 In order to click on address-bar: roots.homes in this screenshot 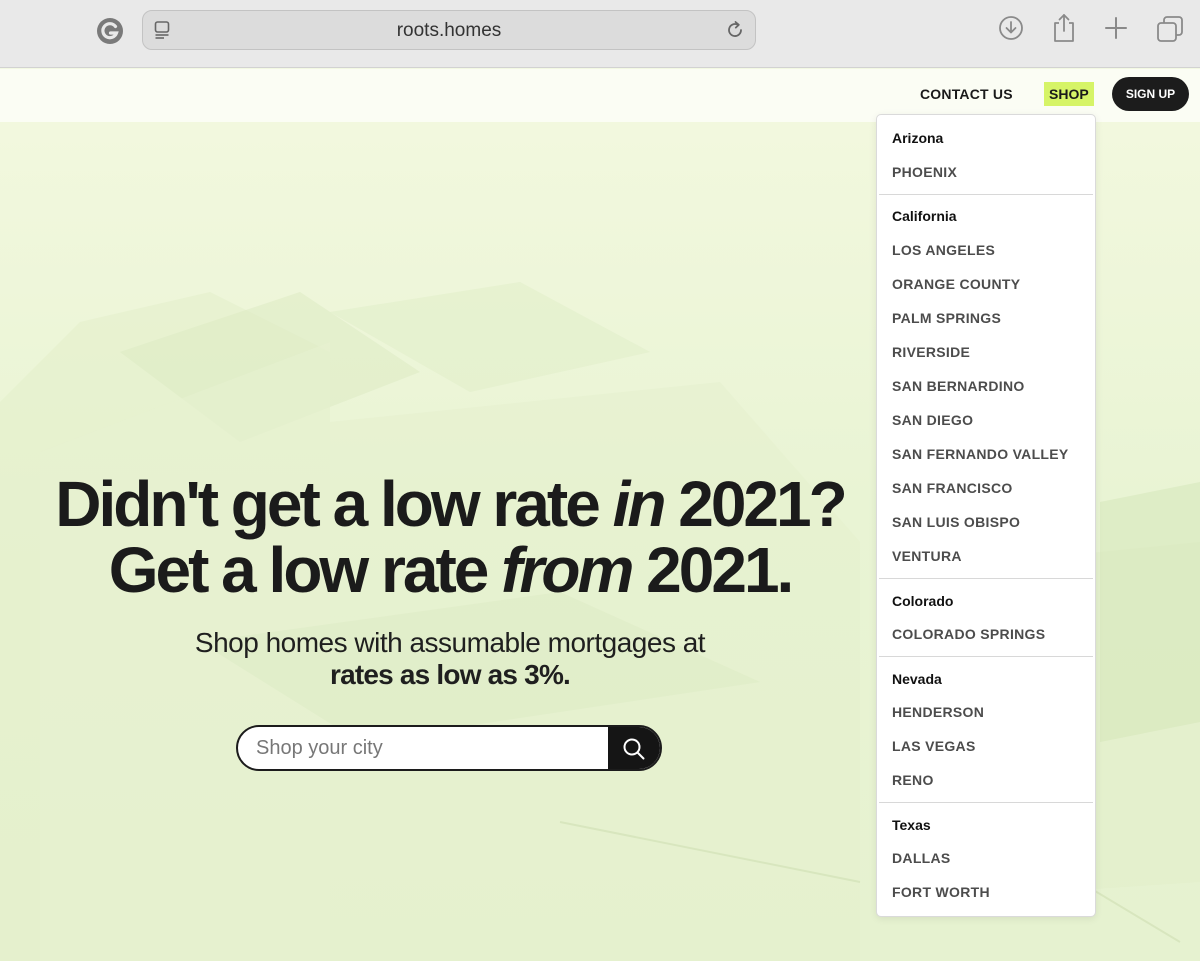, I will do `click(449, 30)`.